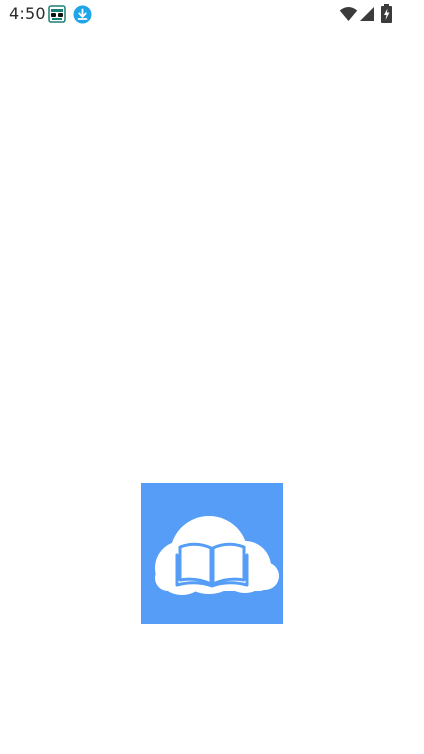 The height and width of the screenshot is (754, 424). I want to click on status-time: 4:50, so click(27, 13).